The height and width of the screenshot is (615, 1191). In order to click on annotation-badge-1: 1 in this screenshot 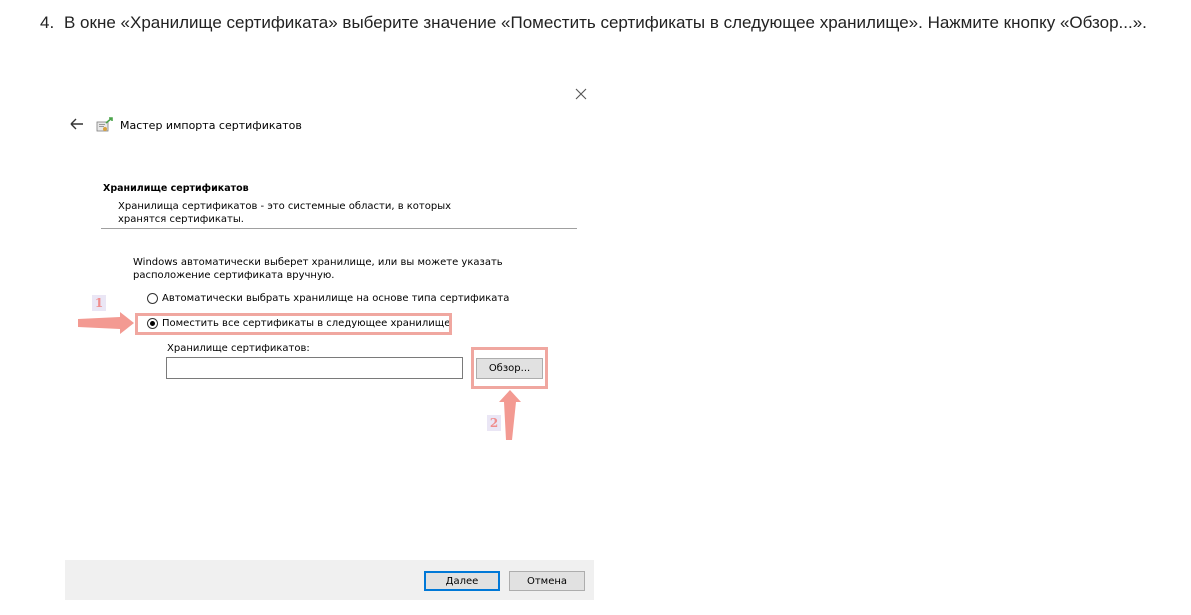, I will do `click(99, 303)`.